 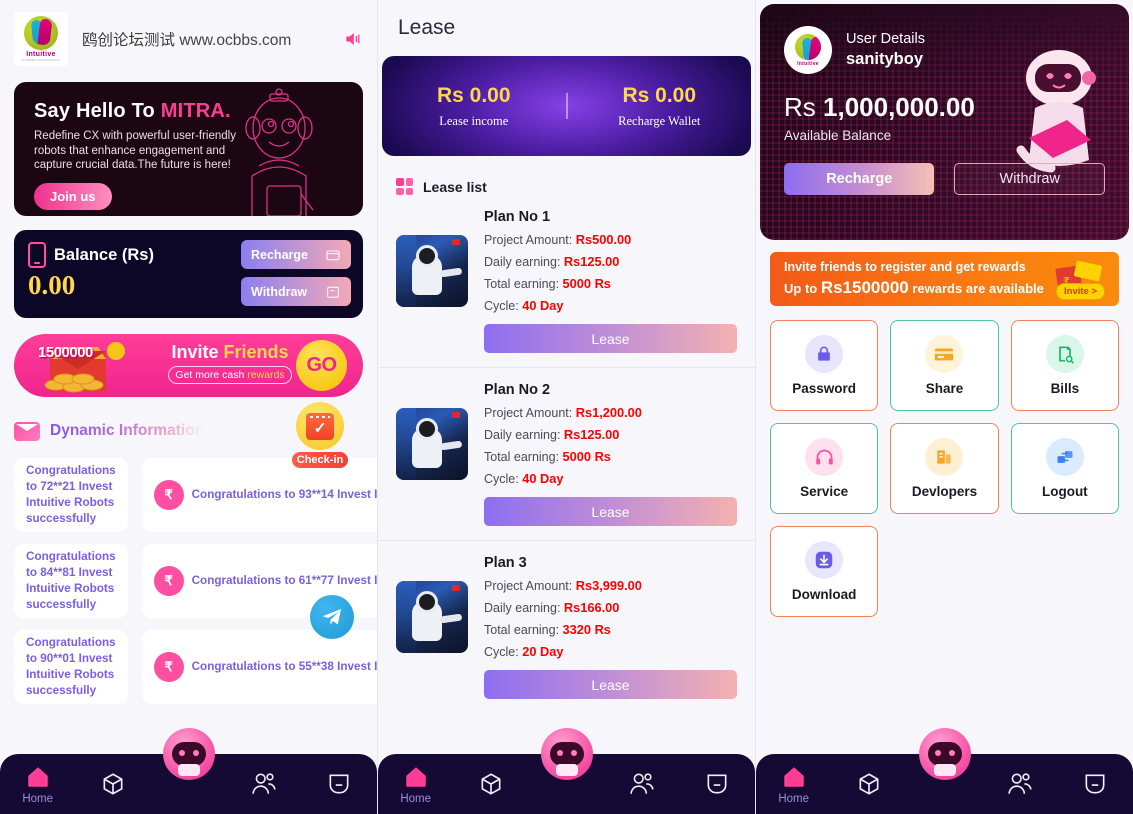 I want to click on wallet-icon, so click(x=333, y=292).